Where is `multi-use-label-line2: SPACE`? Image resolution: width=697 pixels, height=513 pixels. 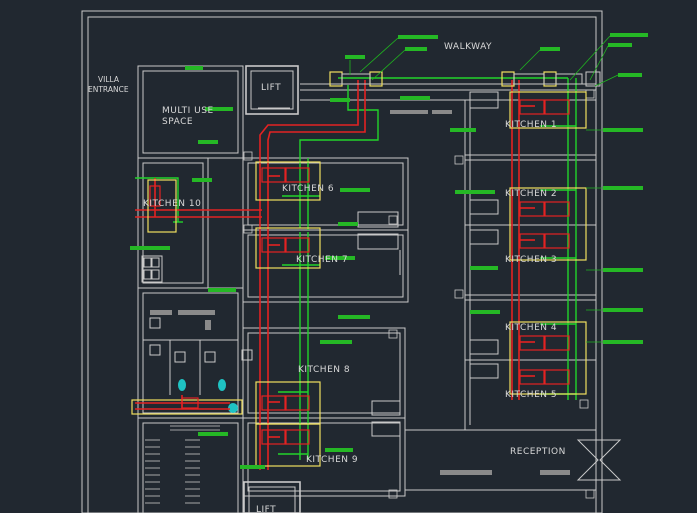 multi-use-label-line2: SPACE is located at coordinates (177, 122).